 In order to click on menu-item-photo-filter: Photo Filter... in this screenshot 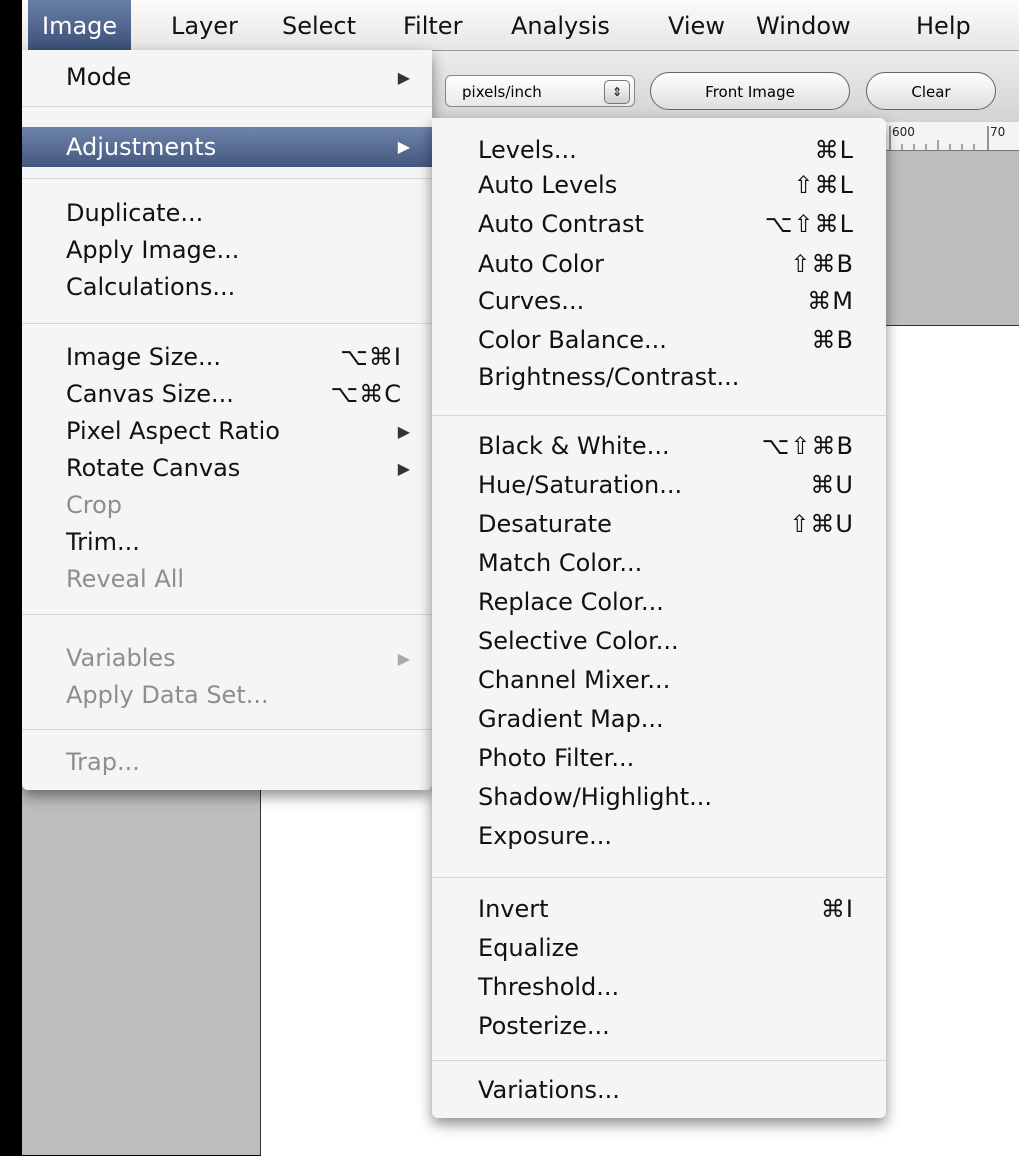, I will do `click(659, 758)`.